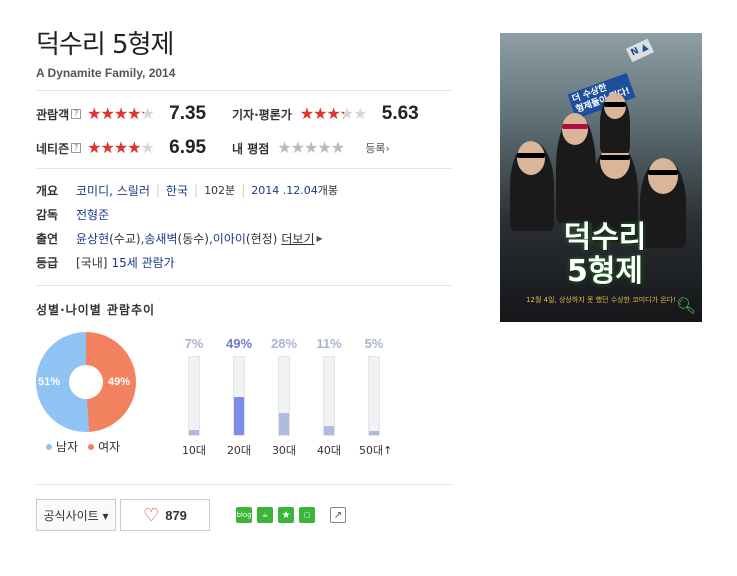  Describe the element at coordinates (400, 113) in the screenshot. I see `critic-score: 5.63` at that location.